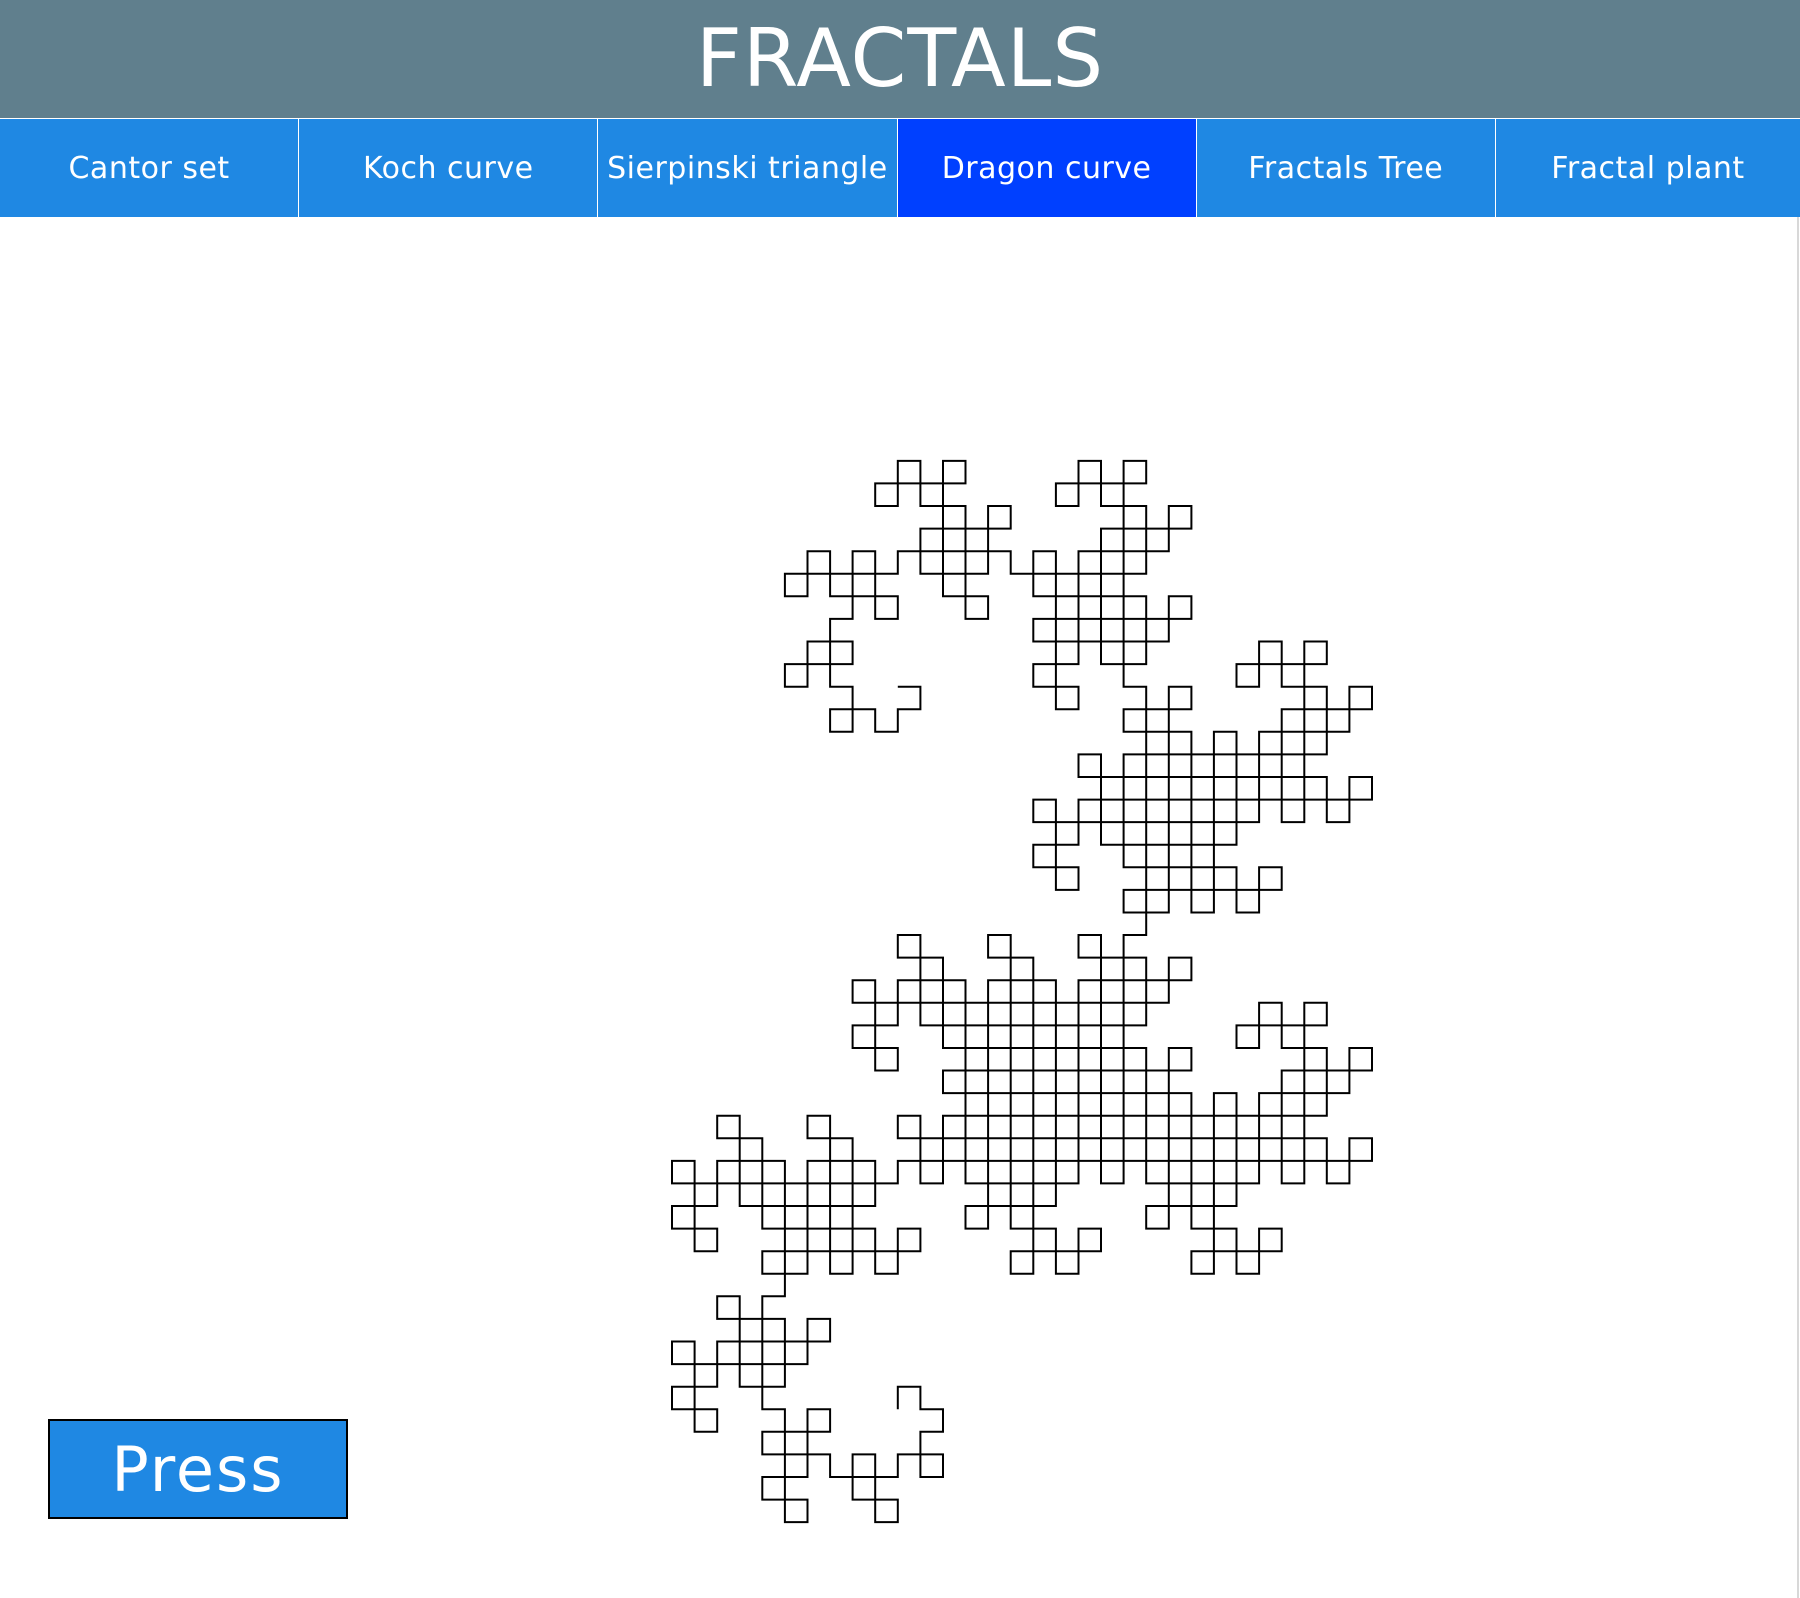  Describe the element at coordinates (198, 1469) in the screenshot. I see `press-button: Press` at that location.